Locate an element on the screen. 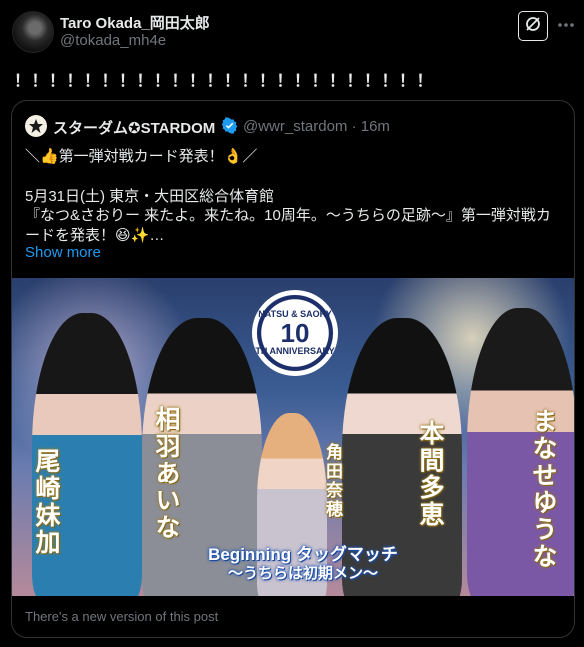 The image size is (584, 647). logo-number: 10 is located at coordinates (295, 333).